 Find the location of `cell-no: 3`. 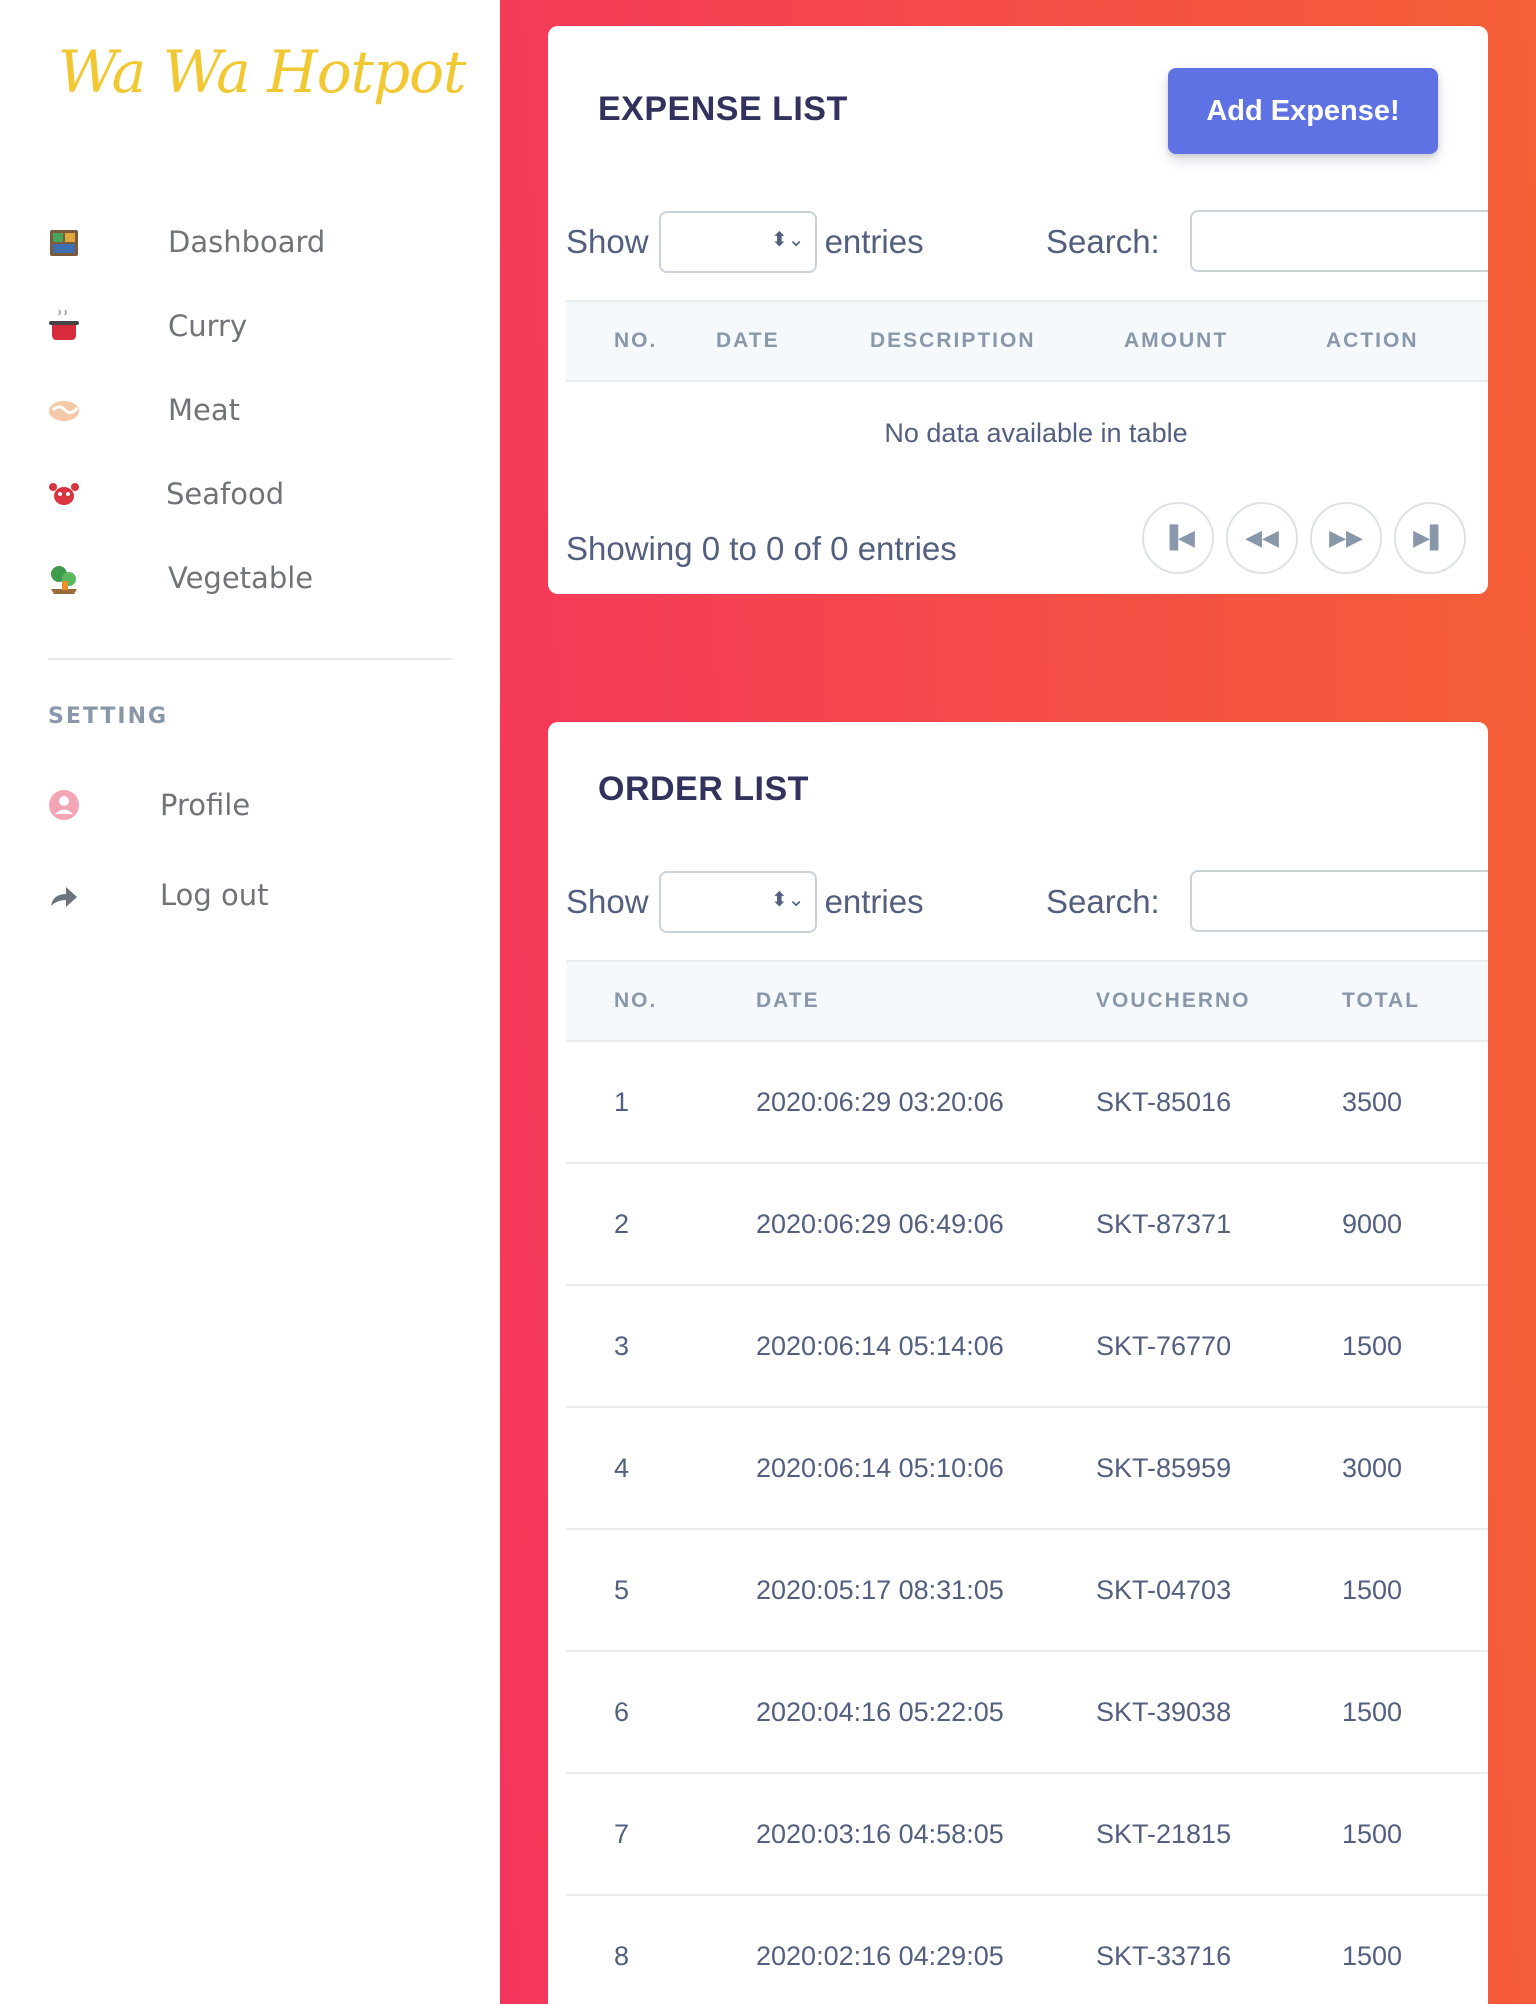

cell-no: 3 is located at coordinates (661, 1346).